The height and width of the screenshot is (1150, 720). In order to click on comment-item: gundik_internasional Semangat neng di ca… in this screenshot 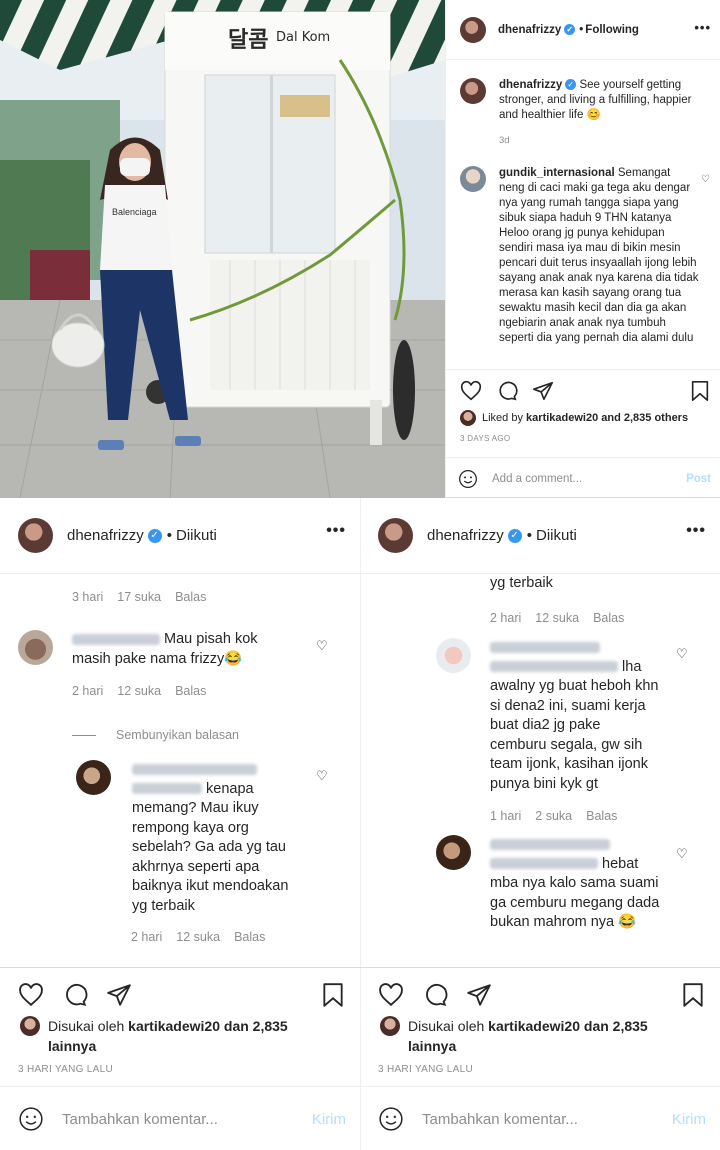, I will do `click(585, 256)`.